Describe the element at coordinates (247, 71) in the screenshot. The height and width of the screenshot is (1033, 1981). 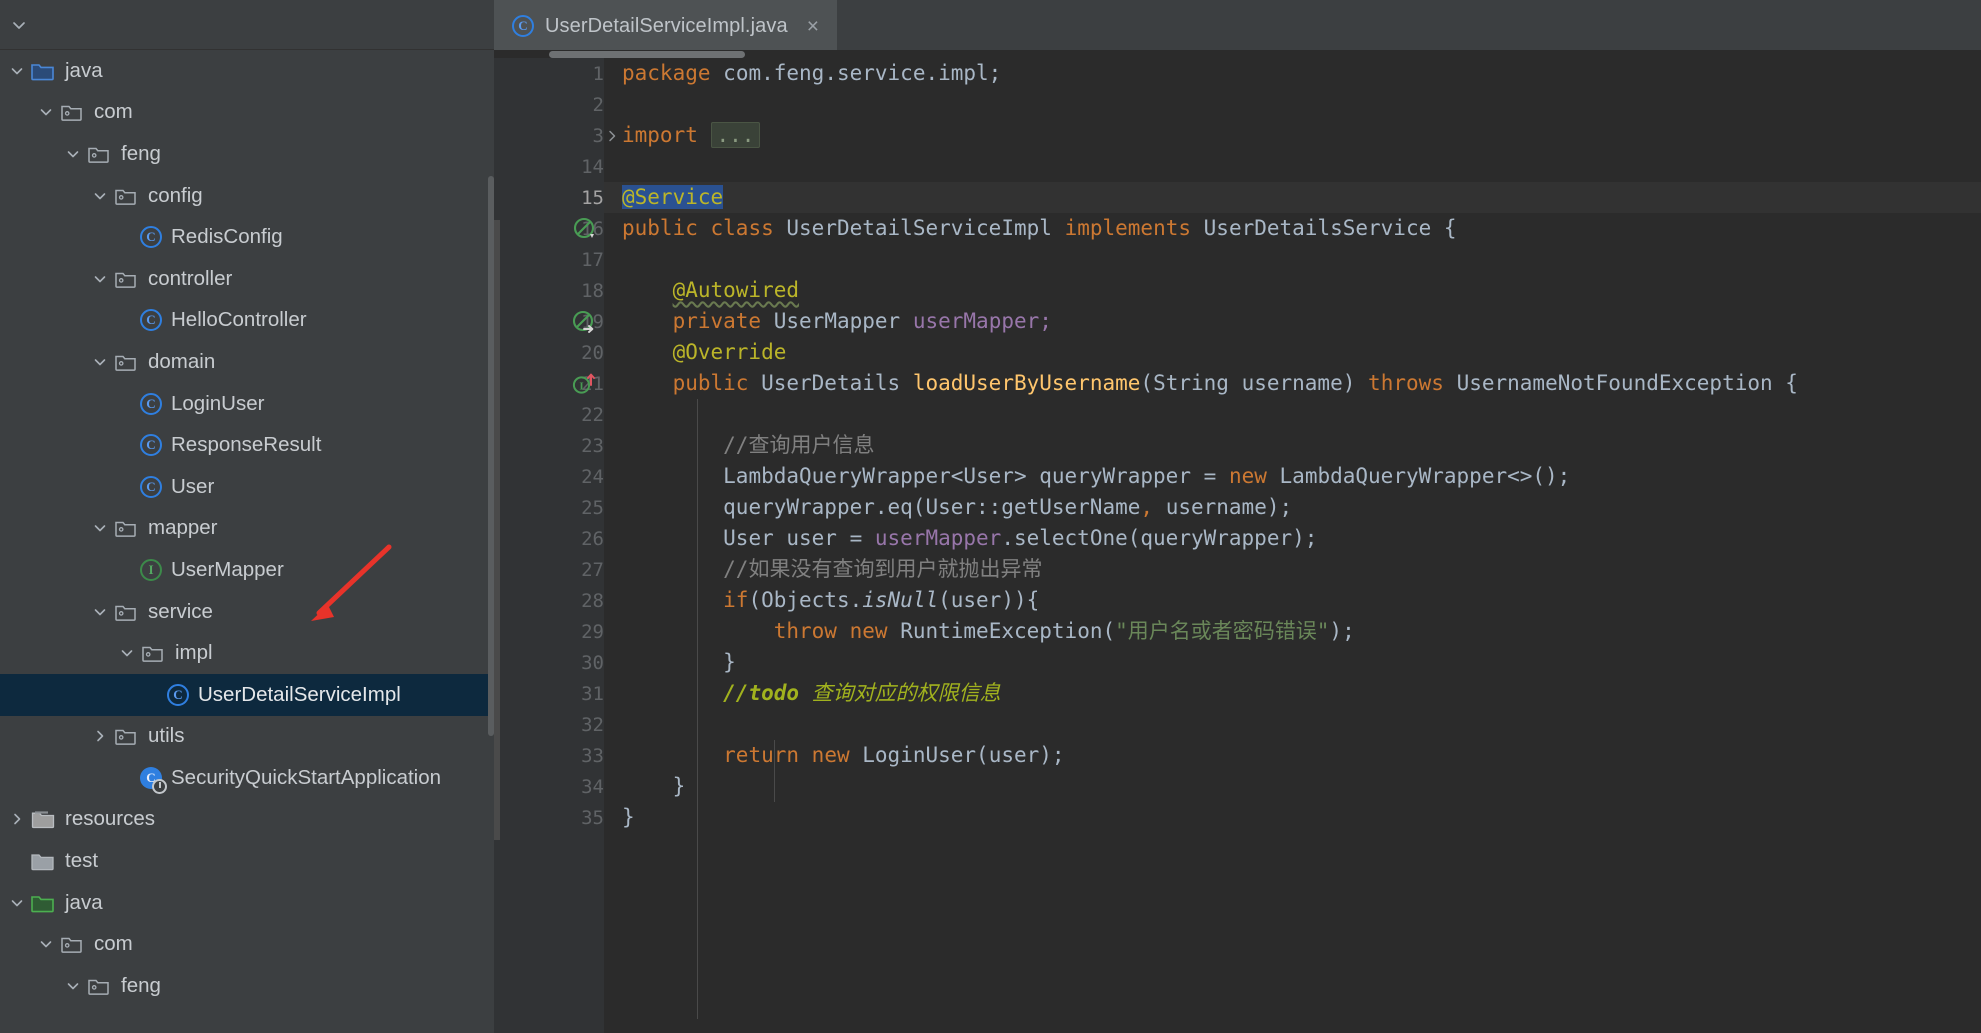
I see `tree-node-java-main: java` at that location.